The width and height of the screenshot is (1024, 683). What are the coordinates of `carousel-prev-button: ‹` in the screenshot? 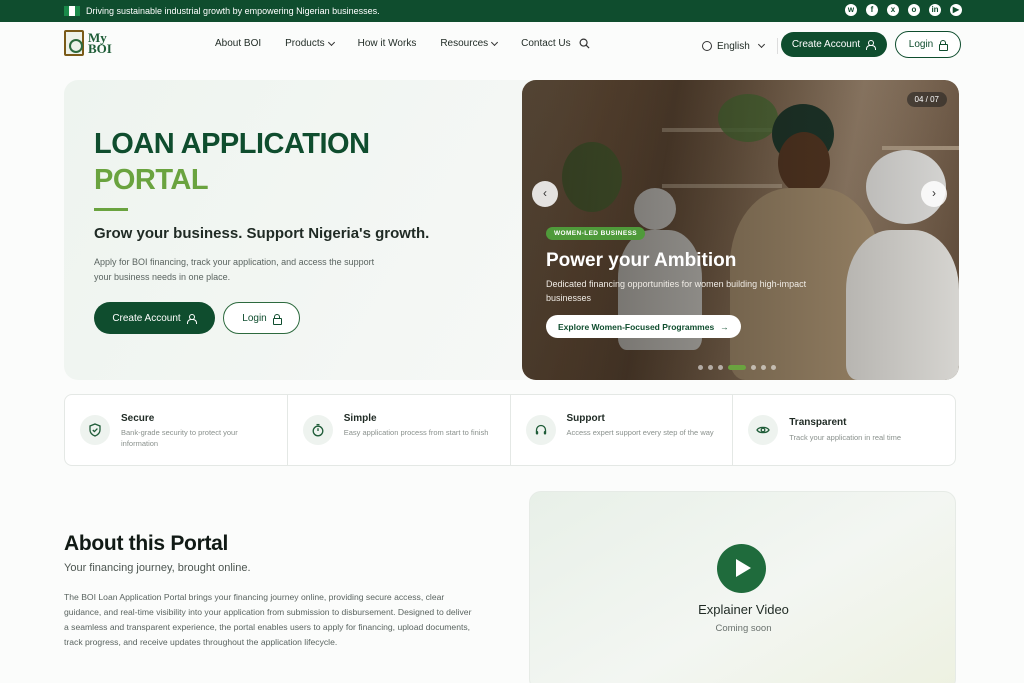 It's located at (545, 194).